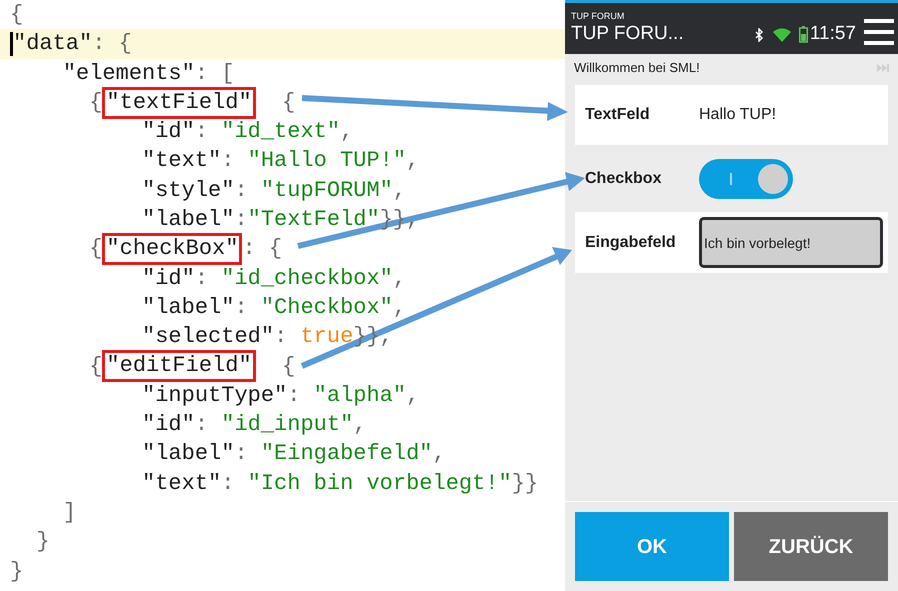  Describe the element at coordinates (623, 178) in the screenshot. I see `field-label: Checkbox` at that location.